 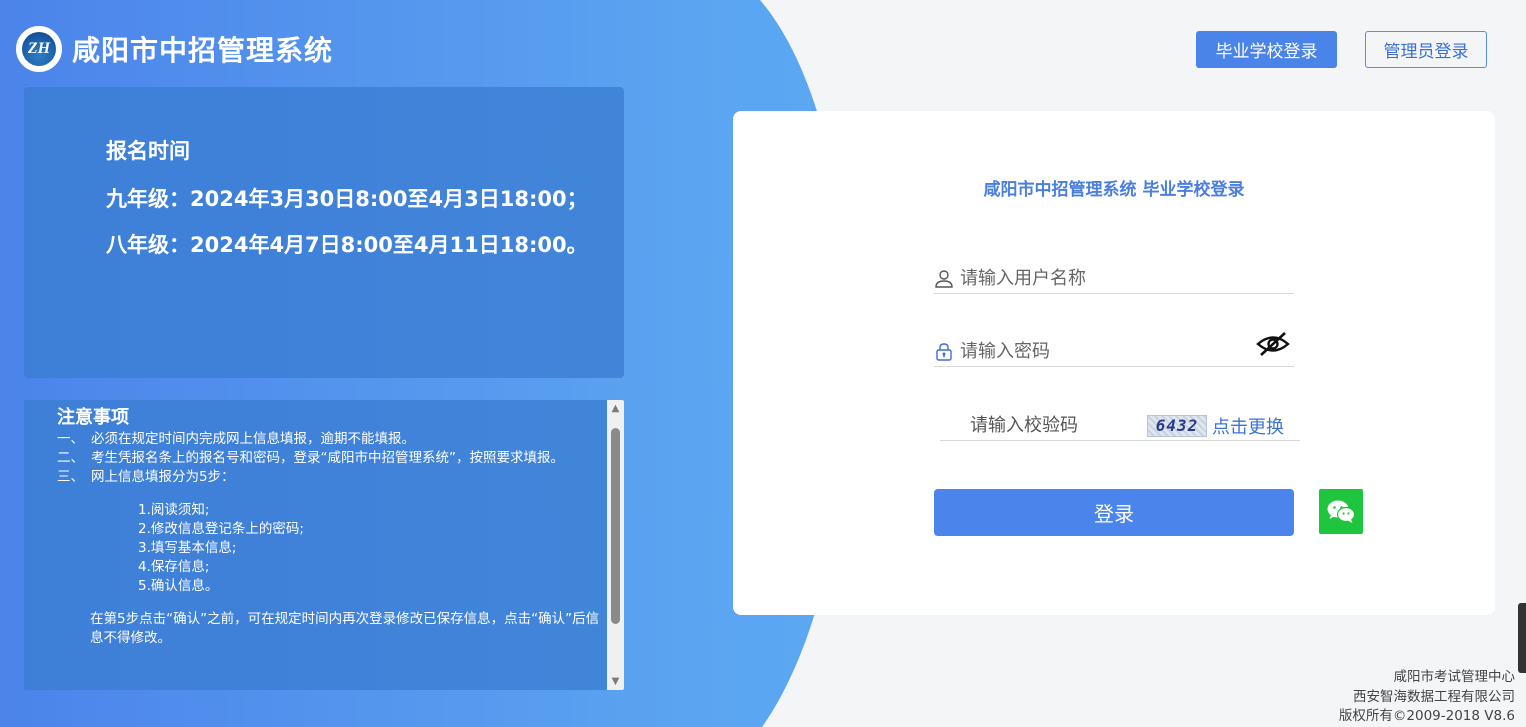 What do you see at coordinates (1120, 426) in the screenshot?
I see `captcha-field-wrapper: 6432 点击更换` at bounding box center [1120, 426].